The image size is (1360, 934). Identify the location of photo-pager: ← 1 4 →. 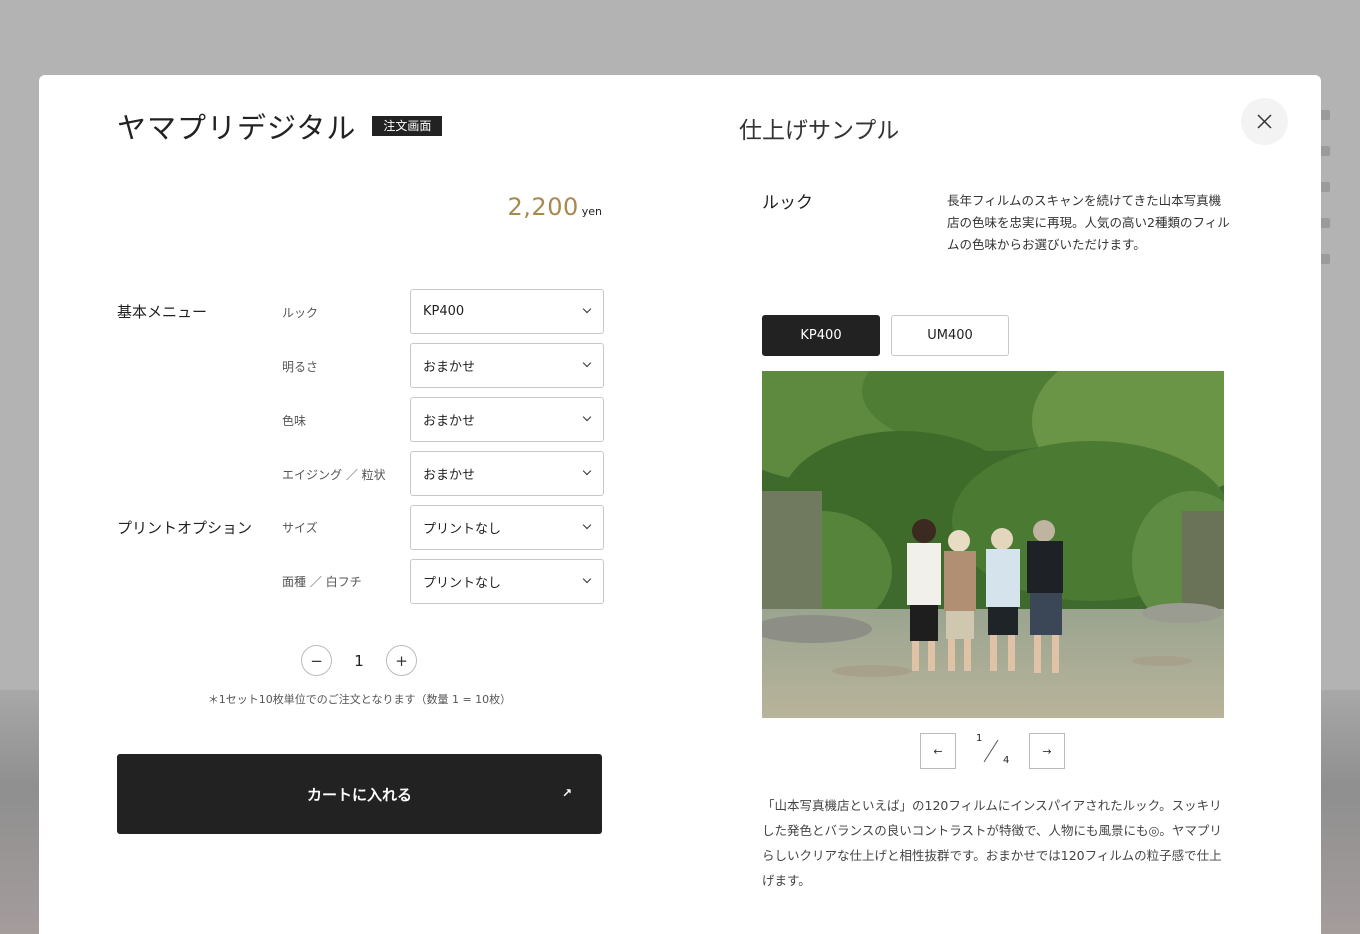
(992, 751).